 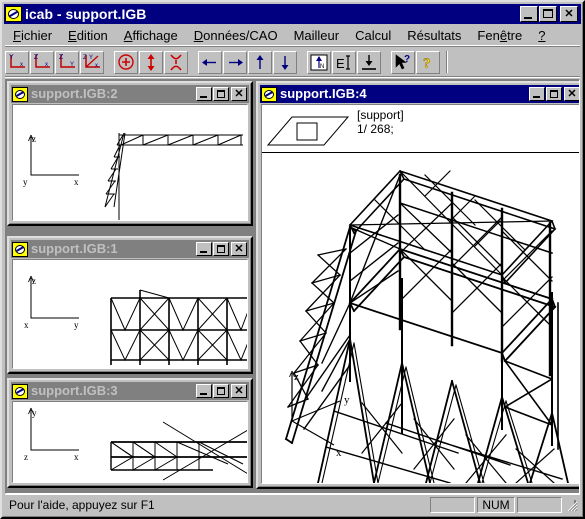 I want to click on child-igb2-minimize-button, so click(x=204, y=94).